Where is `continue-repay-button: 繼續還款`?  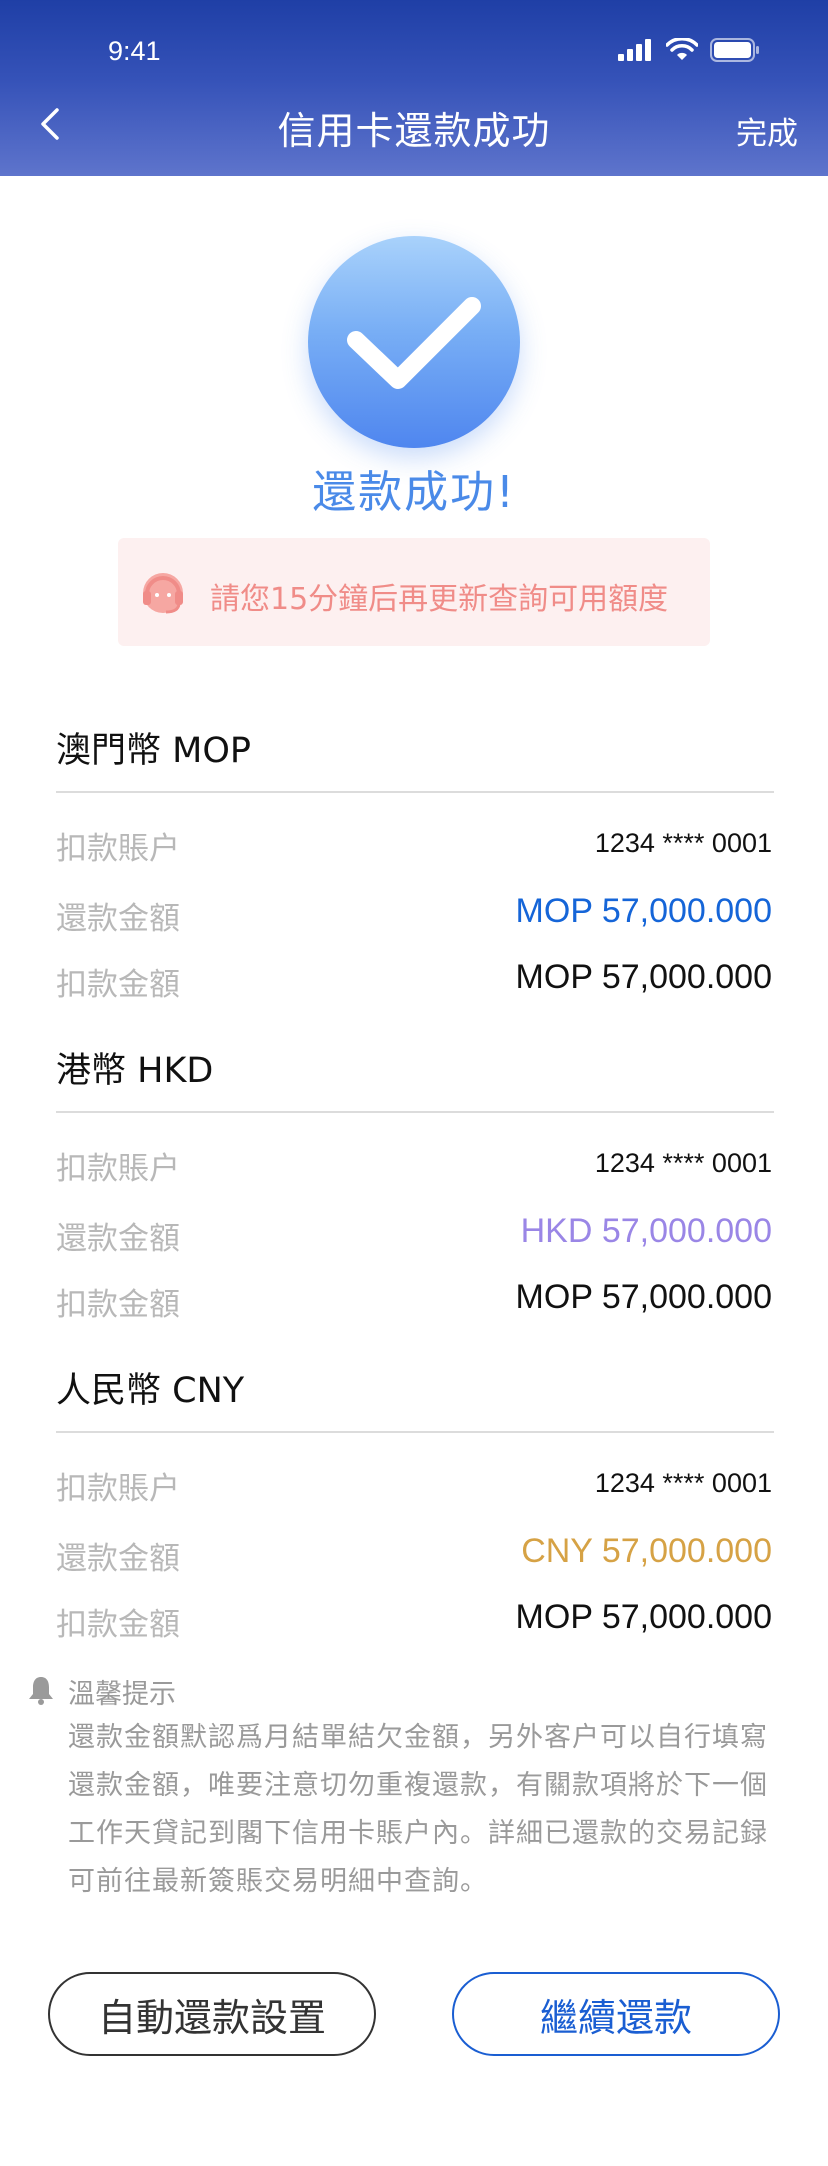
continue-repay-button: 繼續還款 is located at coordinates (616, 2014).